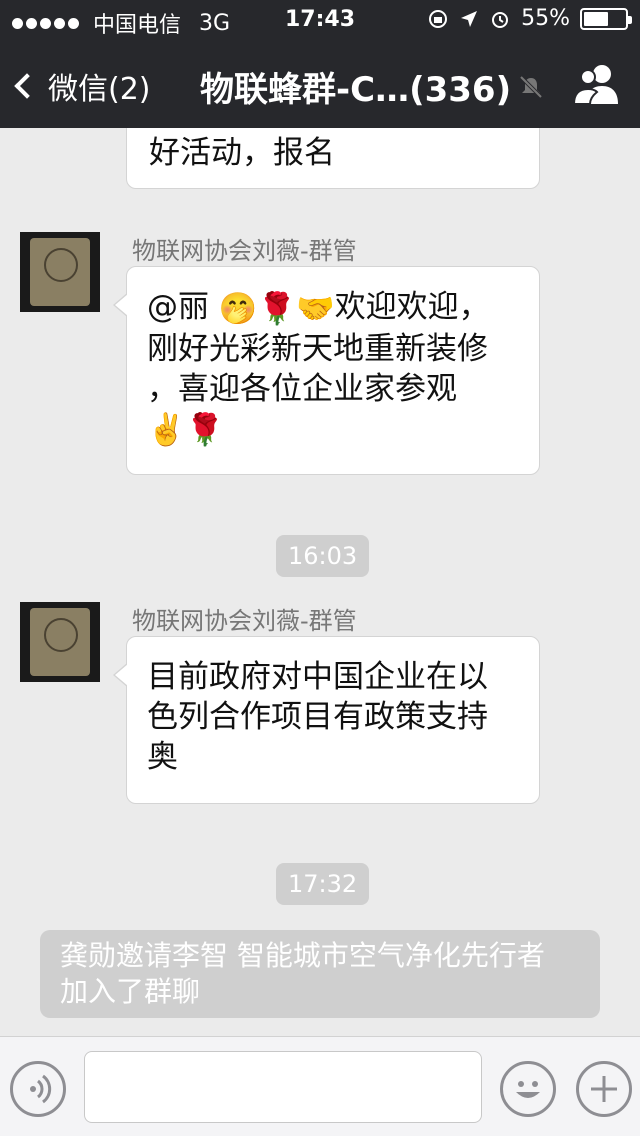 The width and height of the screenshot is (640, 1136). I want to click on battery-percent: 55%, so click(545, 18).